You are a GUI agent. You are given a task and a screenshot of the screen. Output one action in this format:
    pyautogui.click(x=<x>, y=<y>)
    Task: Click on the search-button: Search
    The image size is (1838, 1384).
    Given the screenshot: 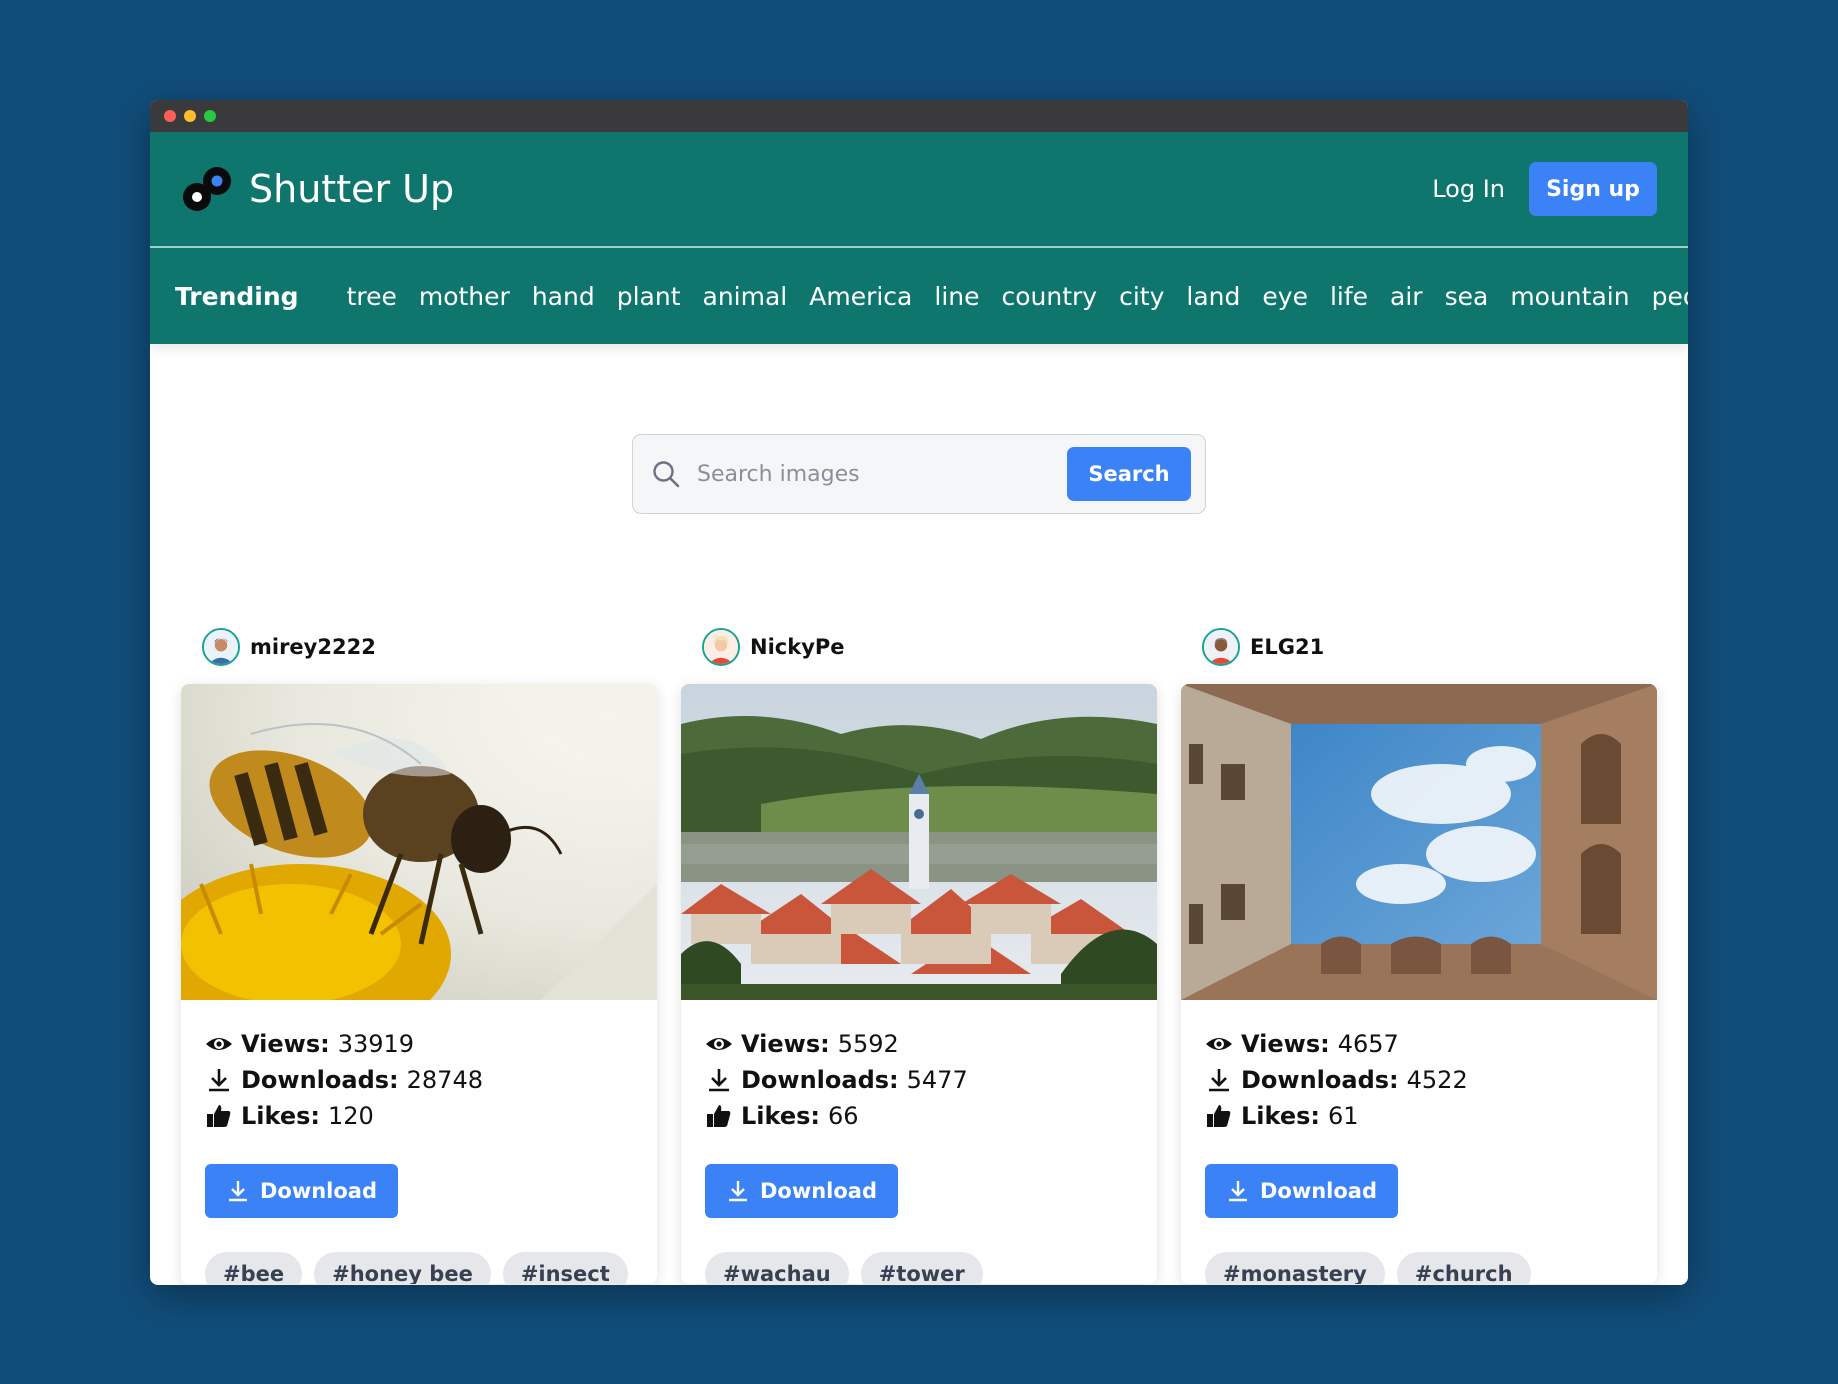 What is the action you would take?
    pyautogui.click(x=1129, y=474)
    